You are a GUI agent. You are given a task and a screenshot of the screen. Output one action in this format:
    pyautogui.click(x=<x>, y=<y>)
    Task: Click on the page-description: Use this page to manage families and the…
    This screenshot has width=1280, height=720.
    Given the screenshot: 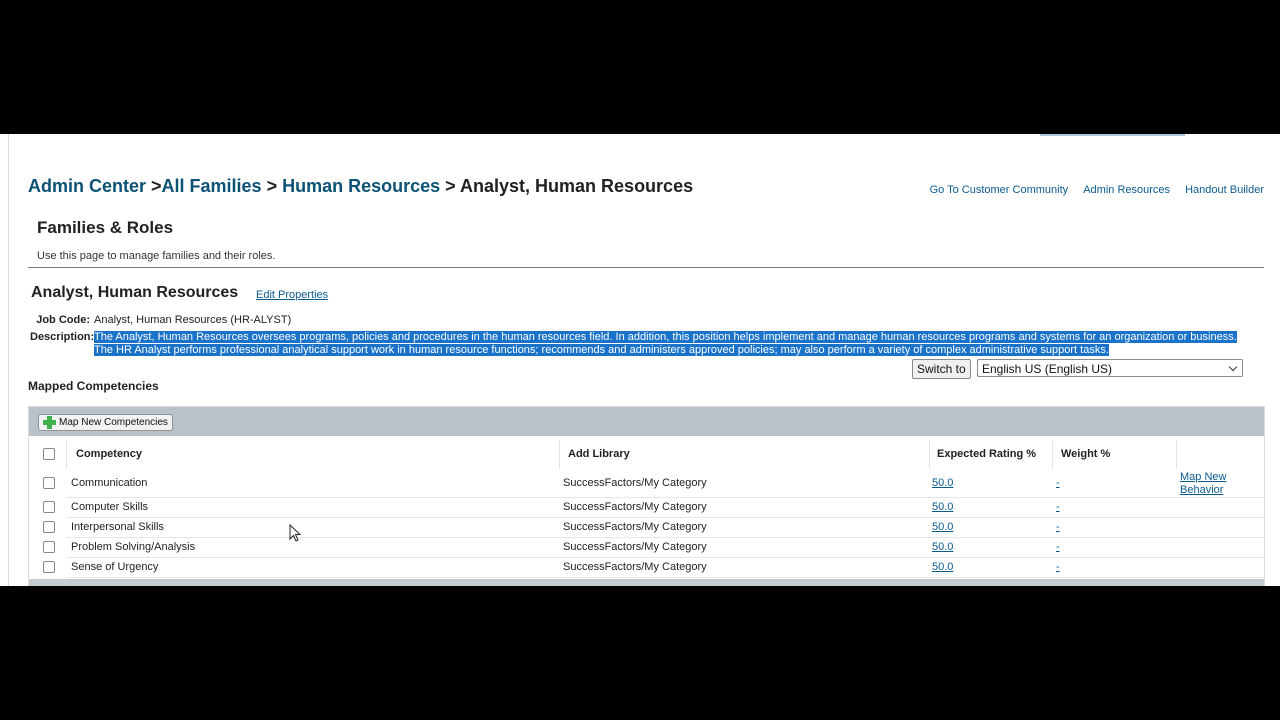 What is the action you would take?
    pyautogui.click(x=156, y=256)
    